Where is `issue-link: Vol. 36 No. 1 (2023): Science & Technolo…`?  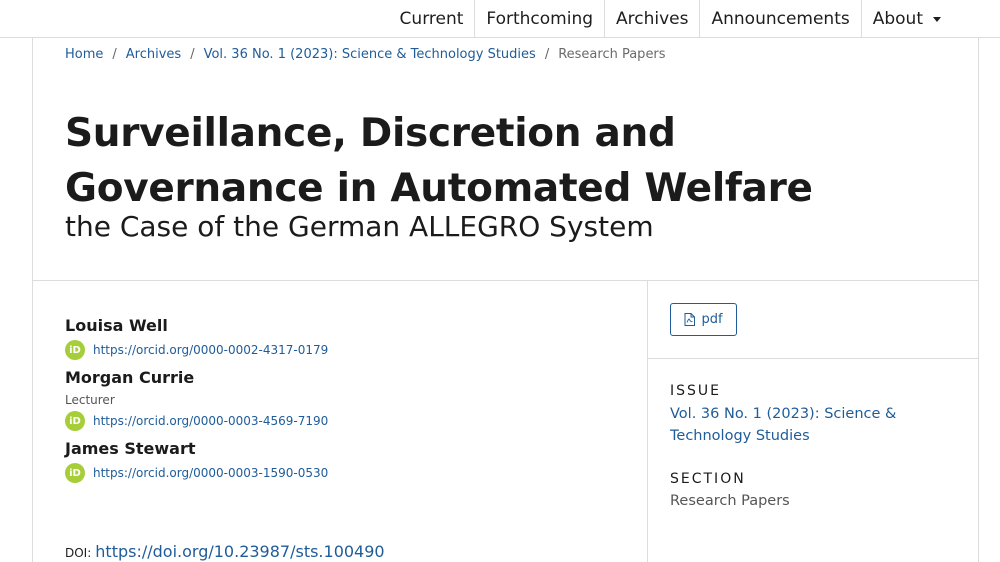 issue-link: Vol. 36 No. 1 (2023): Science & Technolo… is located at coordinates (790, 425).